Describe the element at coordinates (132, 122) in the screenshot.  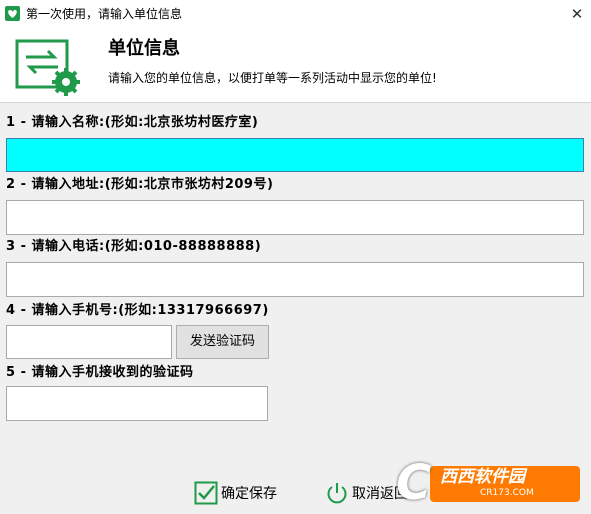
I see `field-label-name: 1 - 请输入名称:(形如:北京张坊村医疗室)` at that location.